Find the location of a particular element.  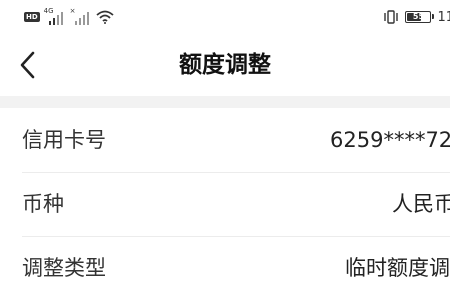

card-number-text: 6259****72 is located at coordinates (390, 140).